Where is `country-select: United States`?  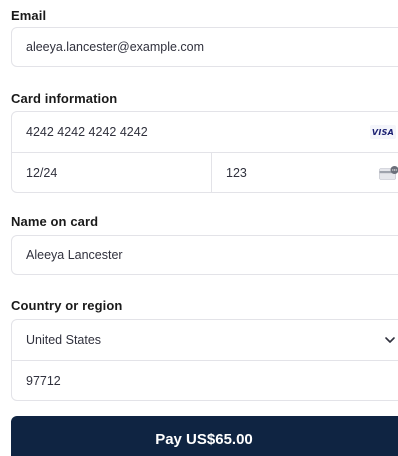 country-select: United States is located at coordinates (205, 340).